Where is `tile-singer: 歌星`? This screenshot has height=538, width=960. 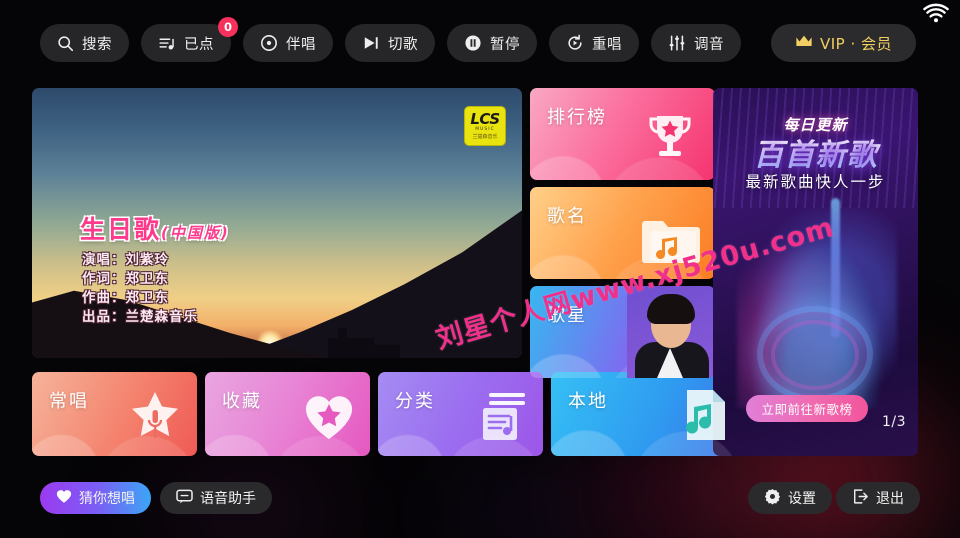 tile-singer: 歌星 is located at coordinates (622, 332).